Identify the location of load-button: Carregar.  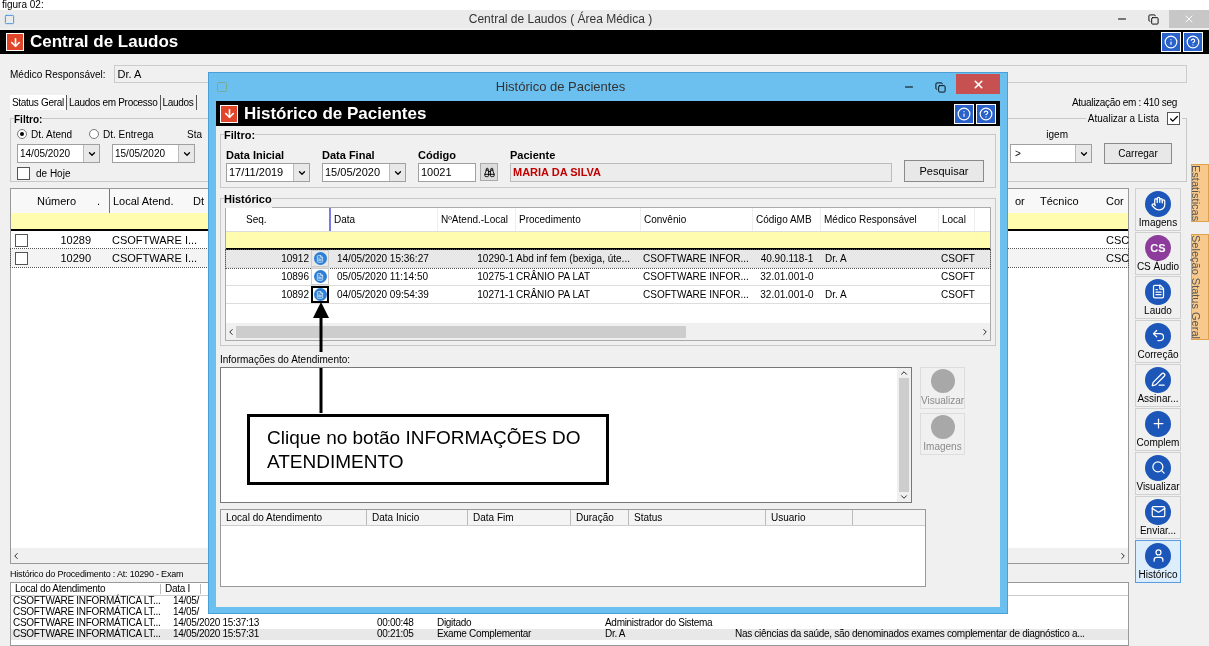
(1138, 153).